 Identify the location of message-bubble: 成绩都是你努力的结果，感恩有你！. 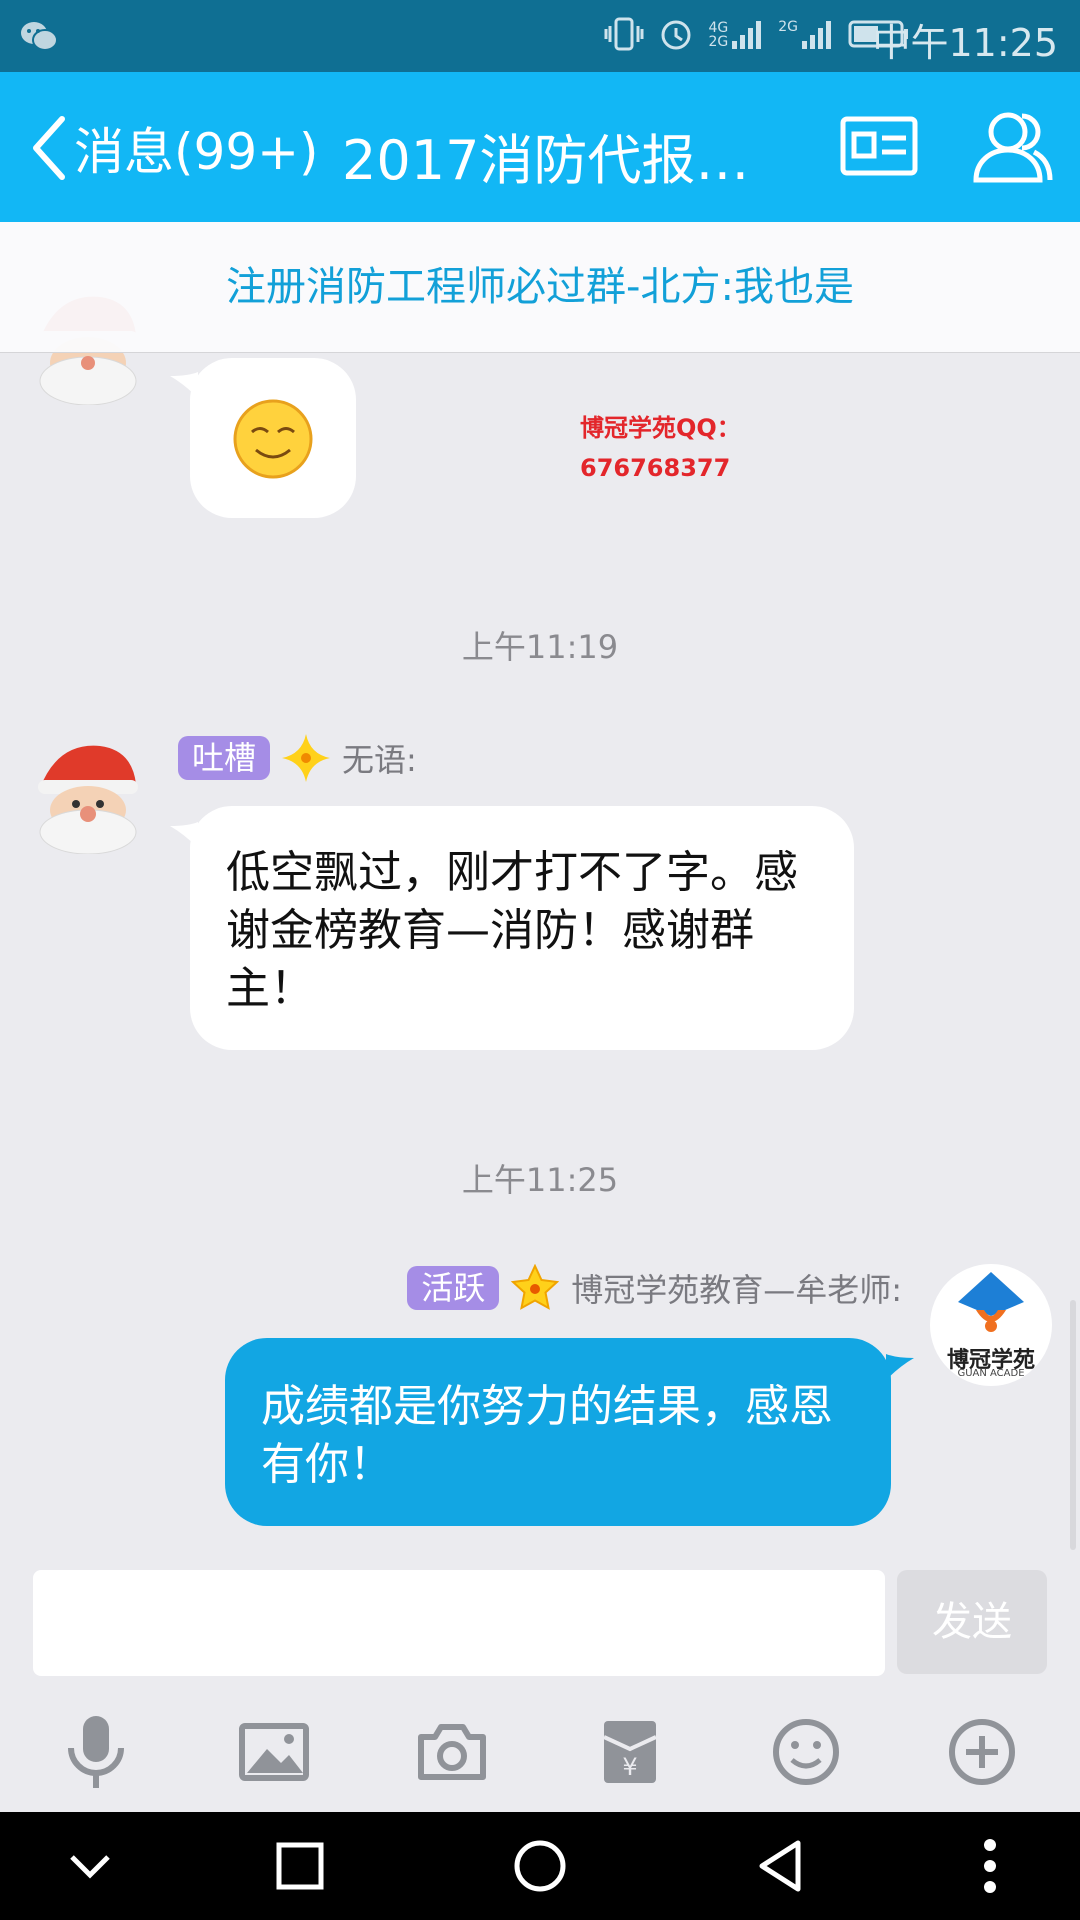
(558, 1432).